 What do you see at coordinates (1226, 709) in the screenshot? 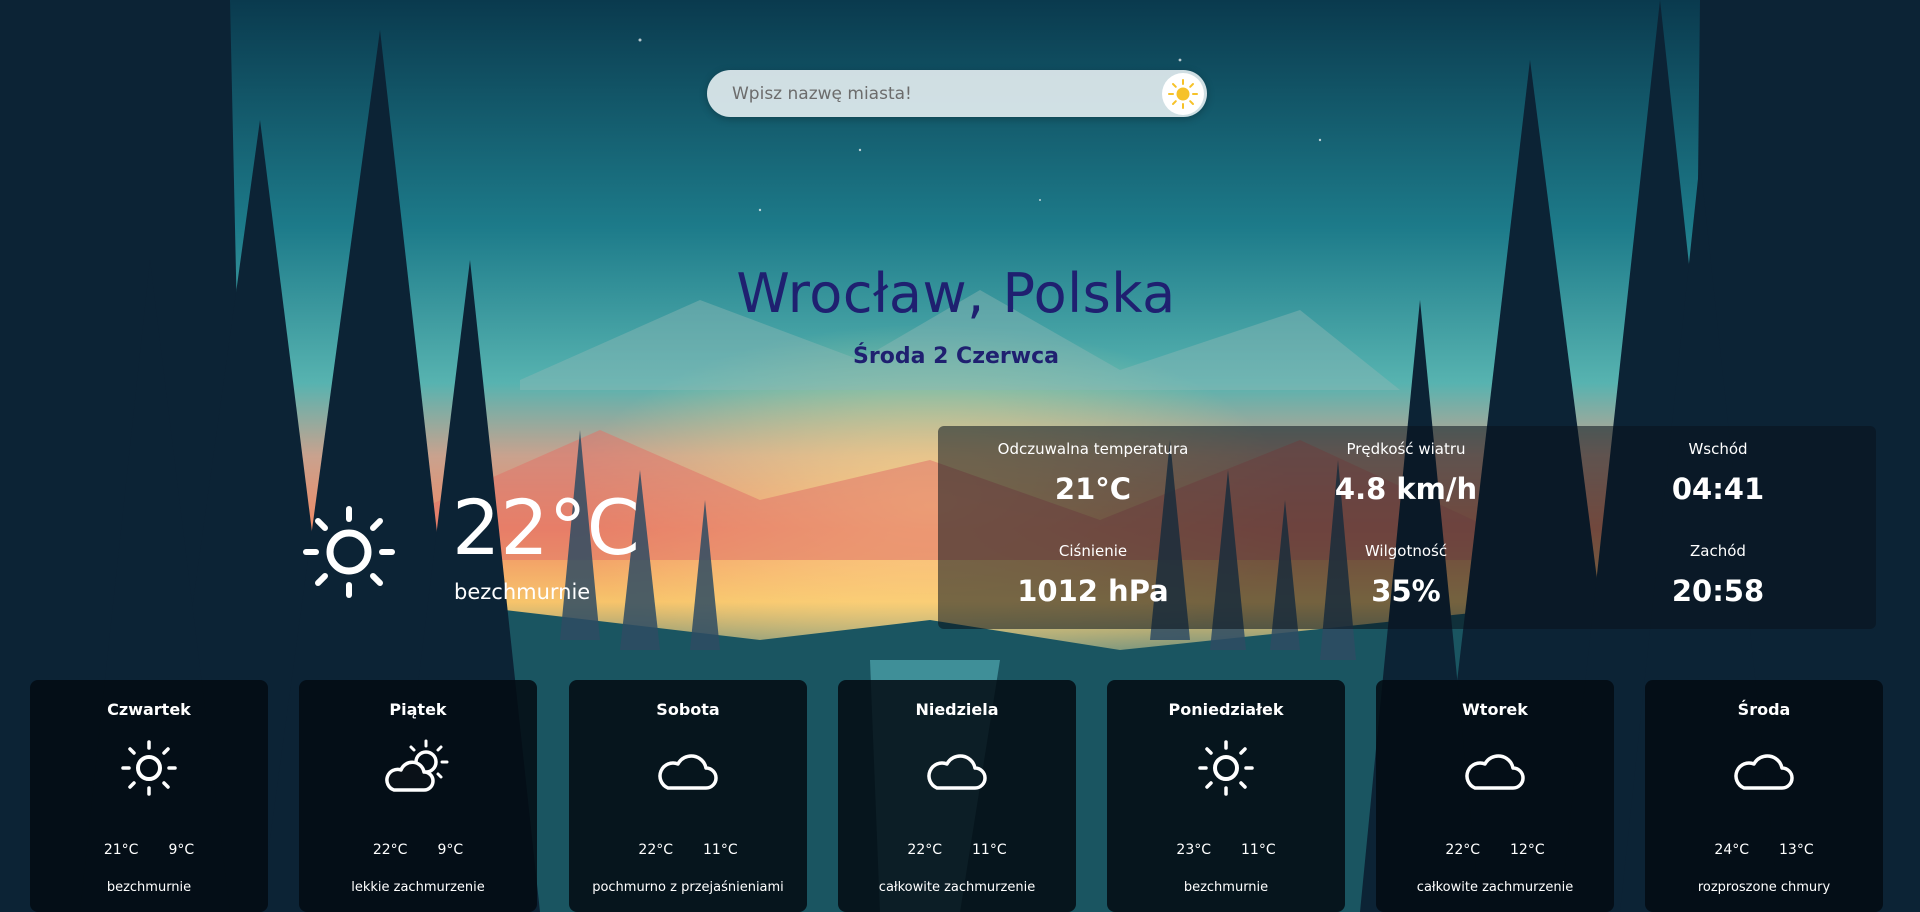
I see `forecast-day: Poniedziałek` at bounding box center [1226, 709].